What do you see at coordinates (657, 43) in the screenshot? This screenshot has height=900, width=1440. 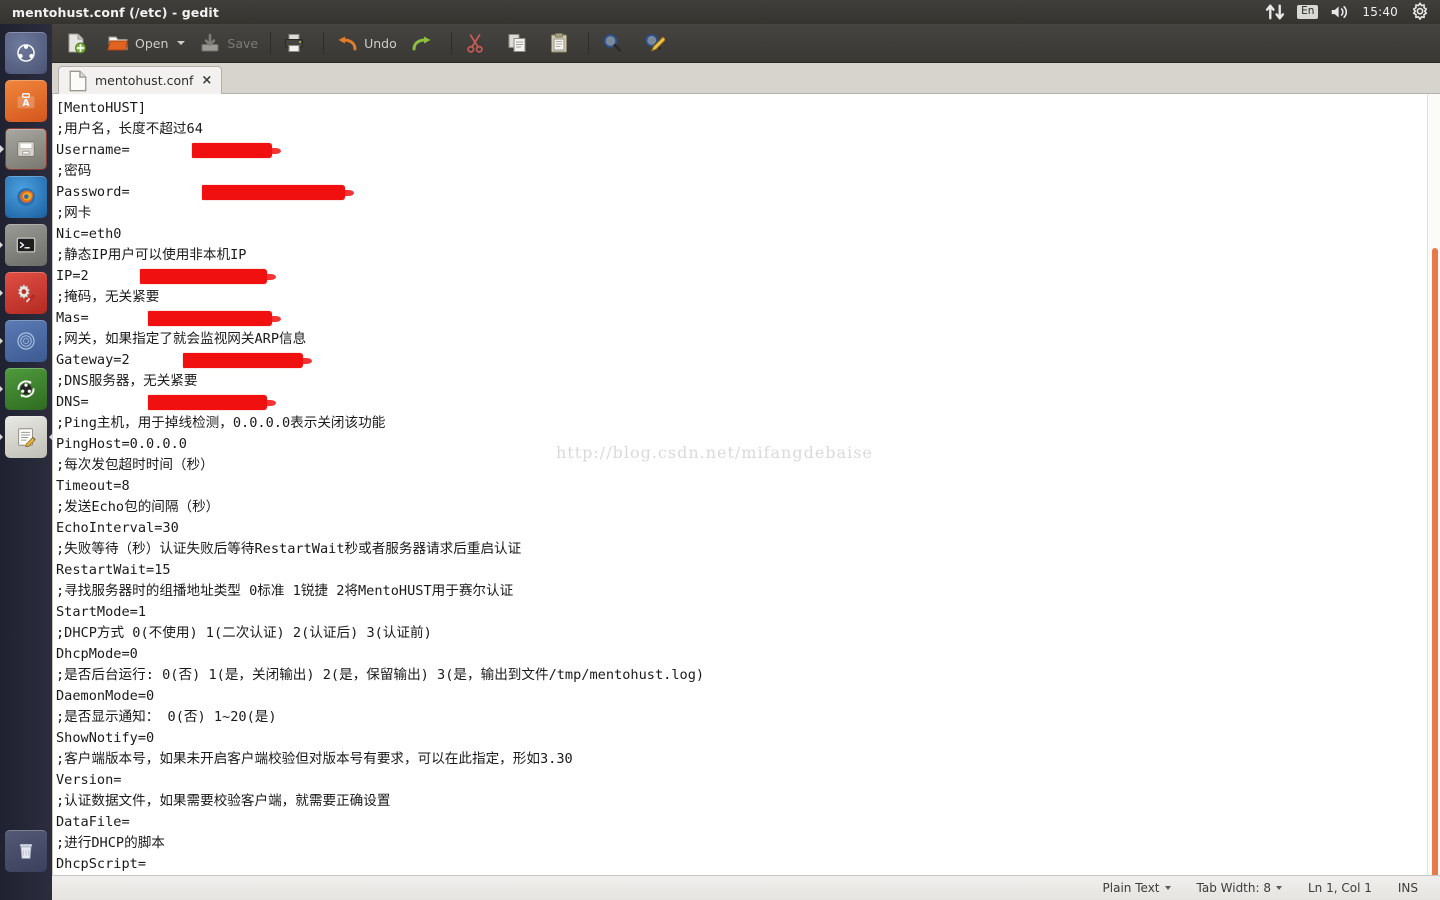 I see `replace-button` at bounding box center [657, 43].